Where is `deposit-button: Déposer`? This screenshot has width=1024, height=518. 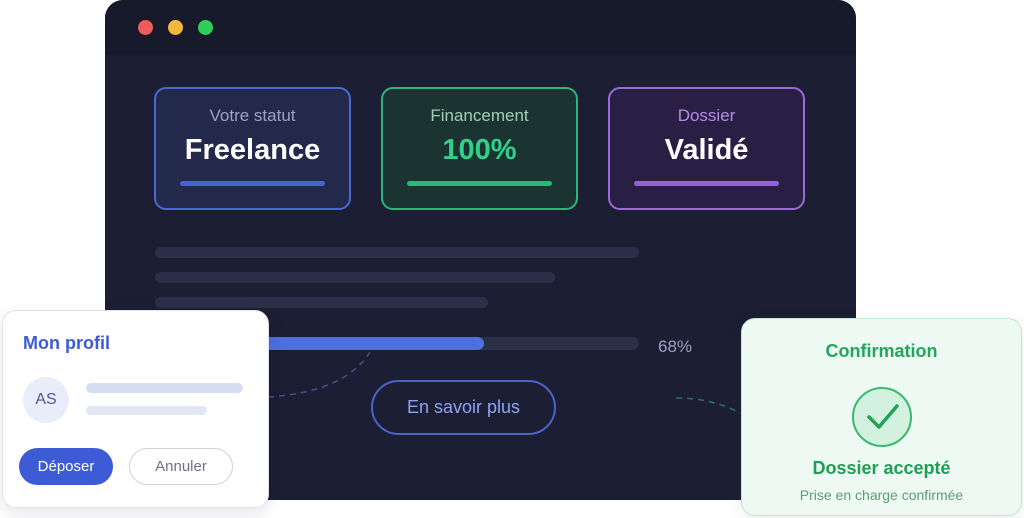 deposit-button: Déposer is located at coordinates (66, 466).